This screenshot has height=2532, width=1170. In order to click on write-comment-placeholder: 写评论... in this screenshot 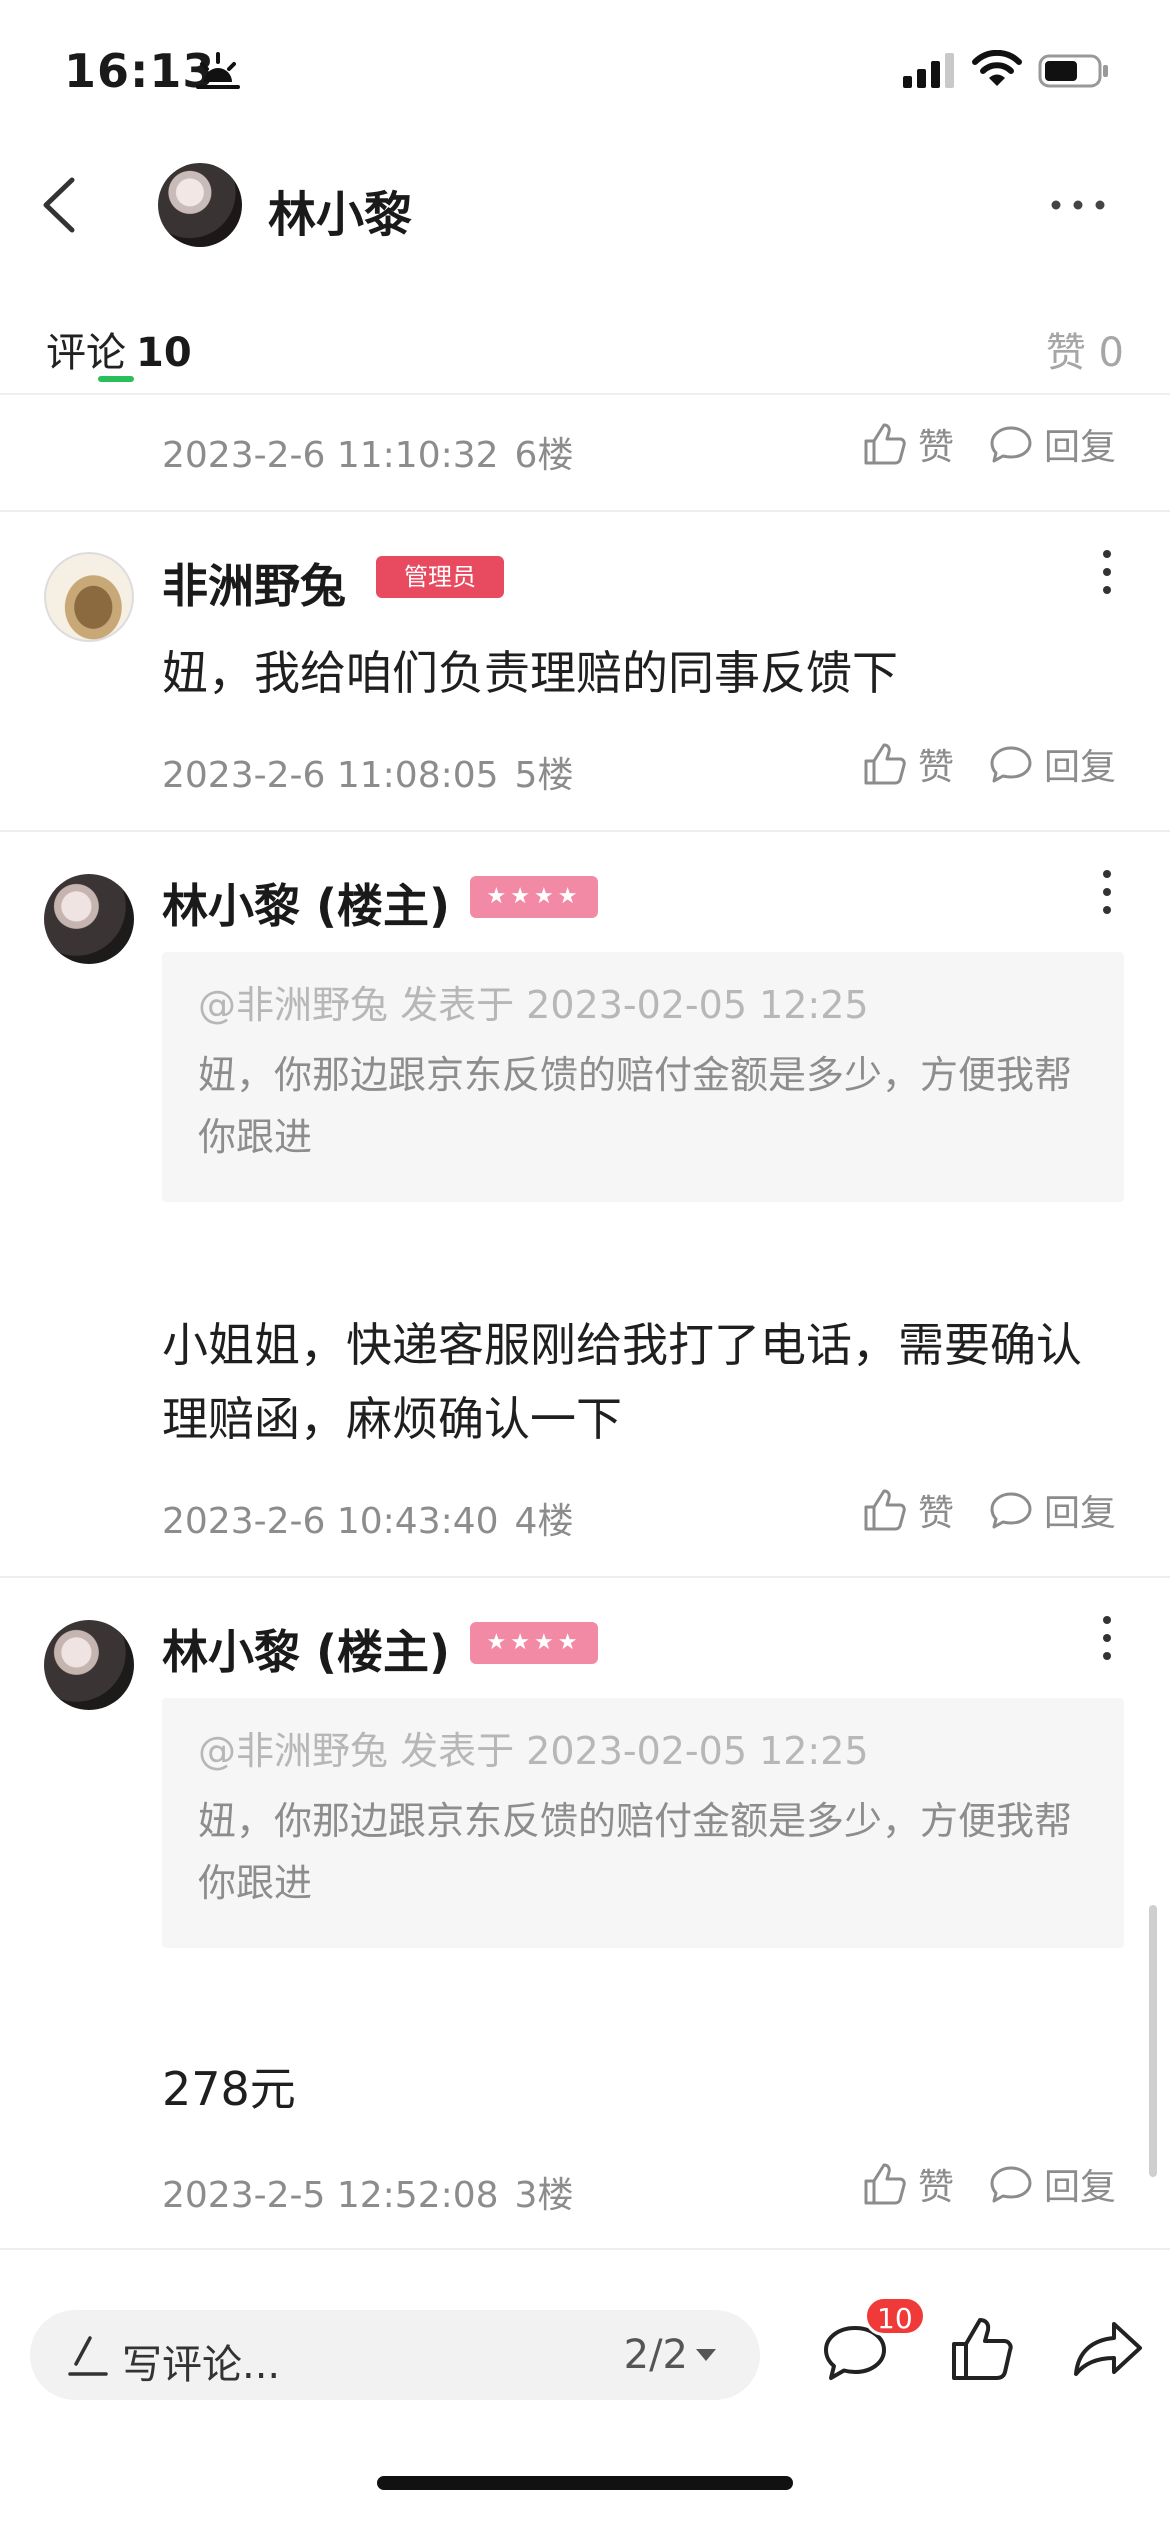, I will do `click(201, 2365)`.